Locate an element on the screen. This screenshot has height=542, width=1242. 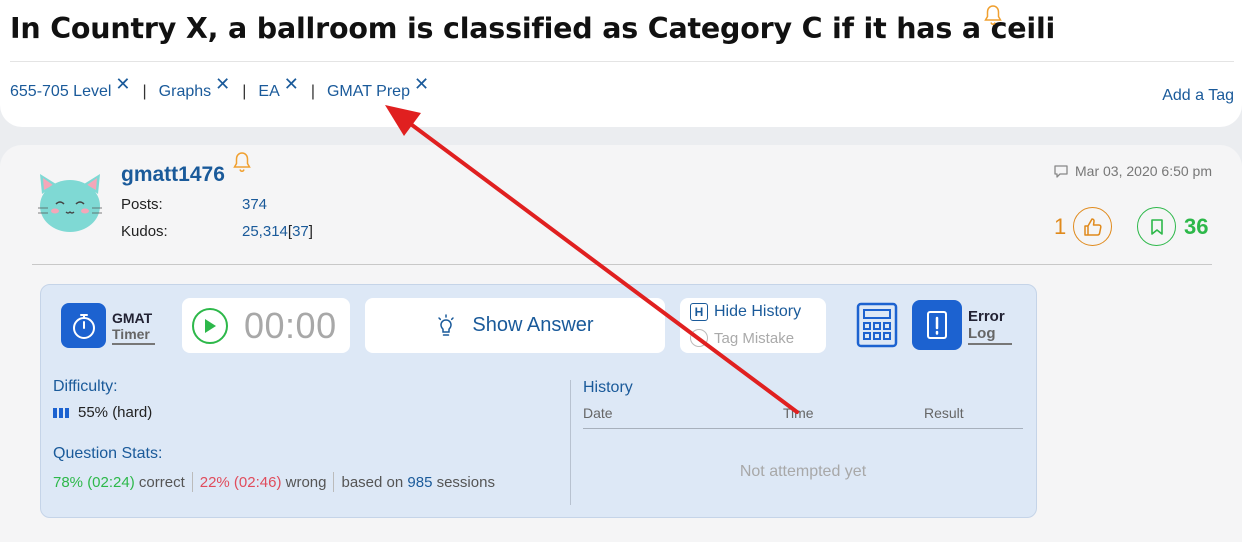
stopwatch-icon is located at coordinates (83, 326).